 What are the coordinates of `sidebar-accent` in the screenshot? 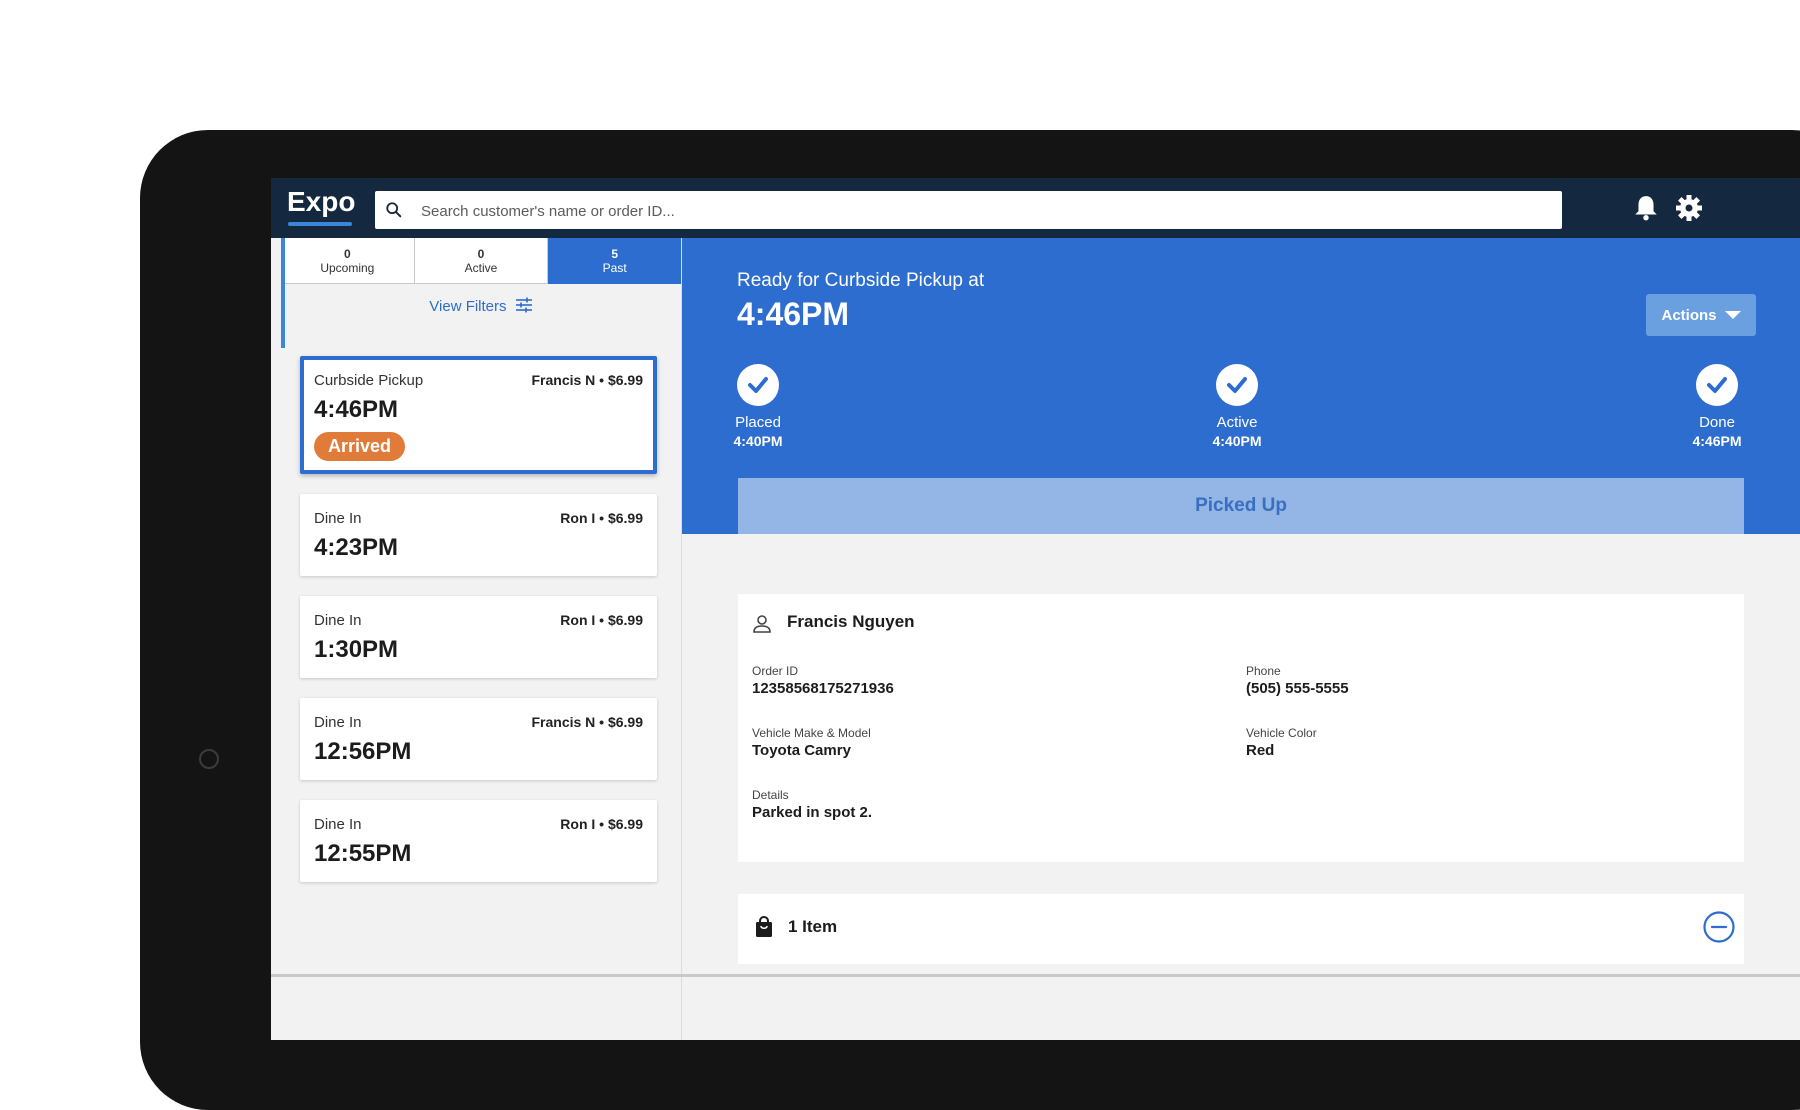 It's located at (283, 293).